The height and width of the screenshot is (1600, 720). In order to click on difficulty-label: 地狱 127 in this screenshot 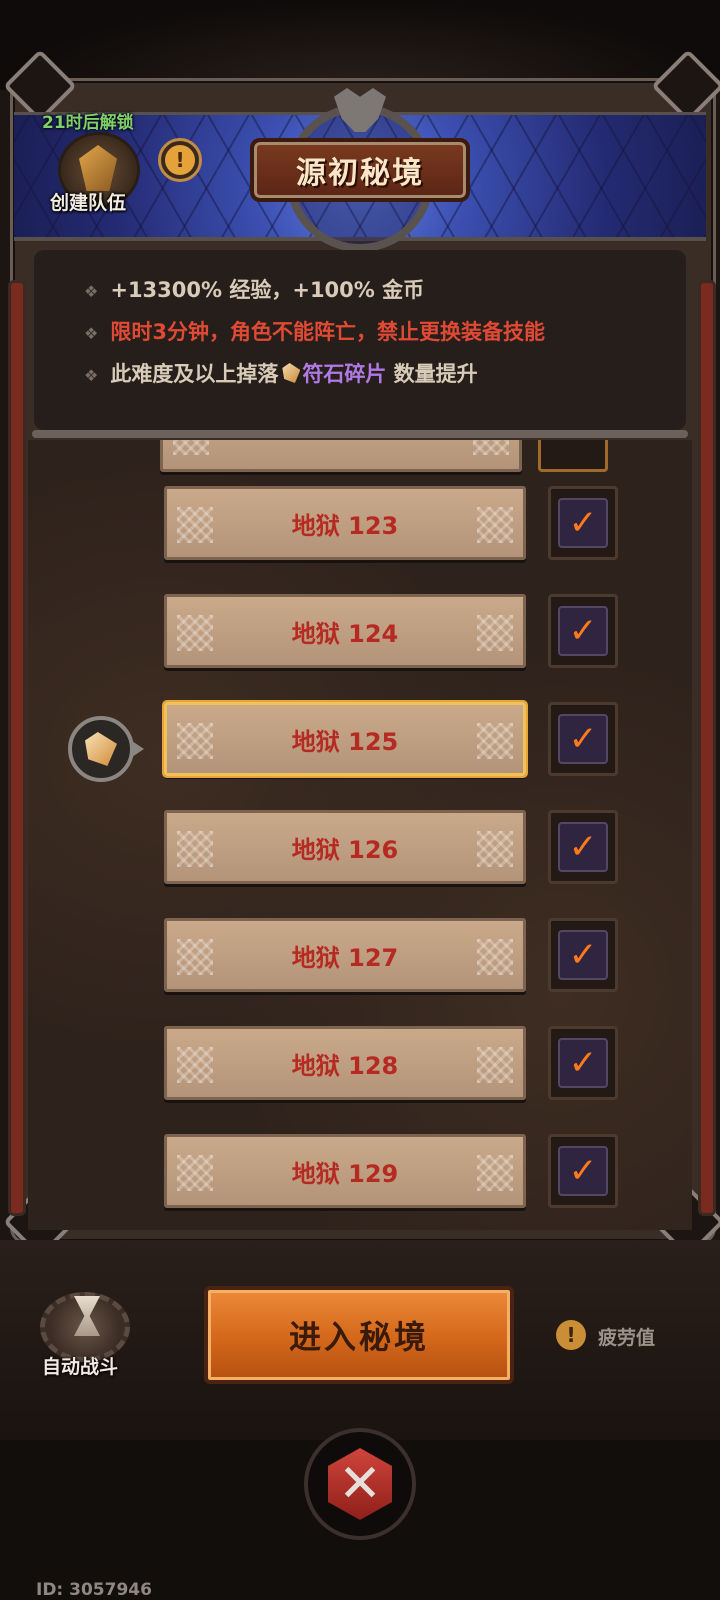, I will do `click(345, 957)`.